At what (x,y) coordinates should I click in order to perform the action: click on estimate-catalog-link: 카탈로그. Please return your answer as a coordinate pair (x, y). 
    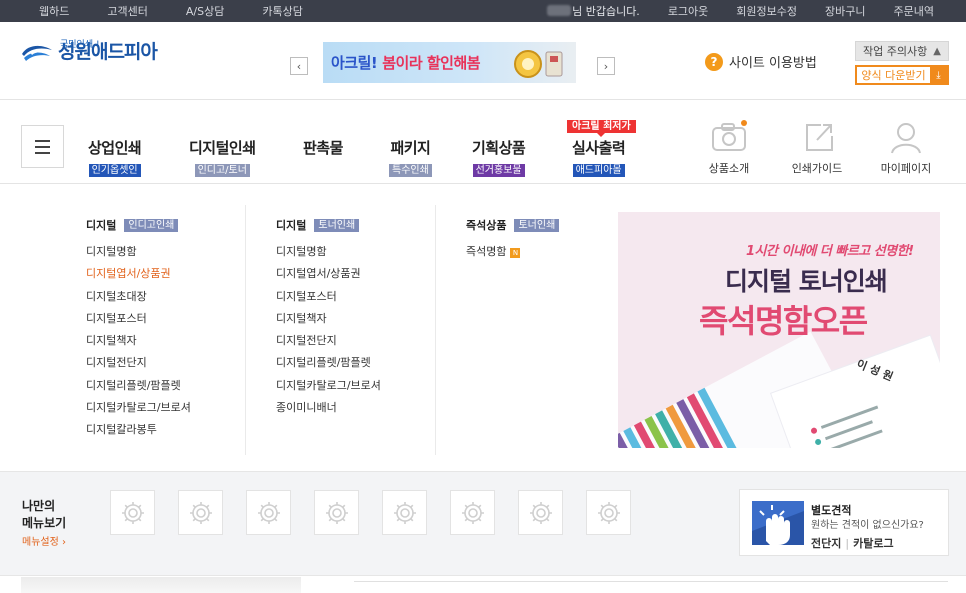
    Looking at the image, I should click on (873, 543).